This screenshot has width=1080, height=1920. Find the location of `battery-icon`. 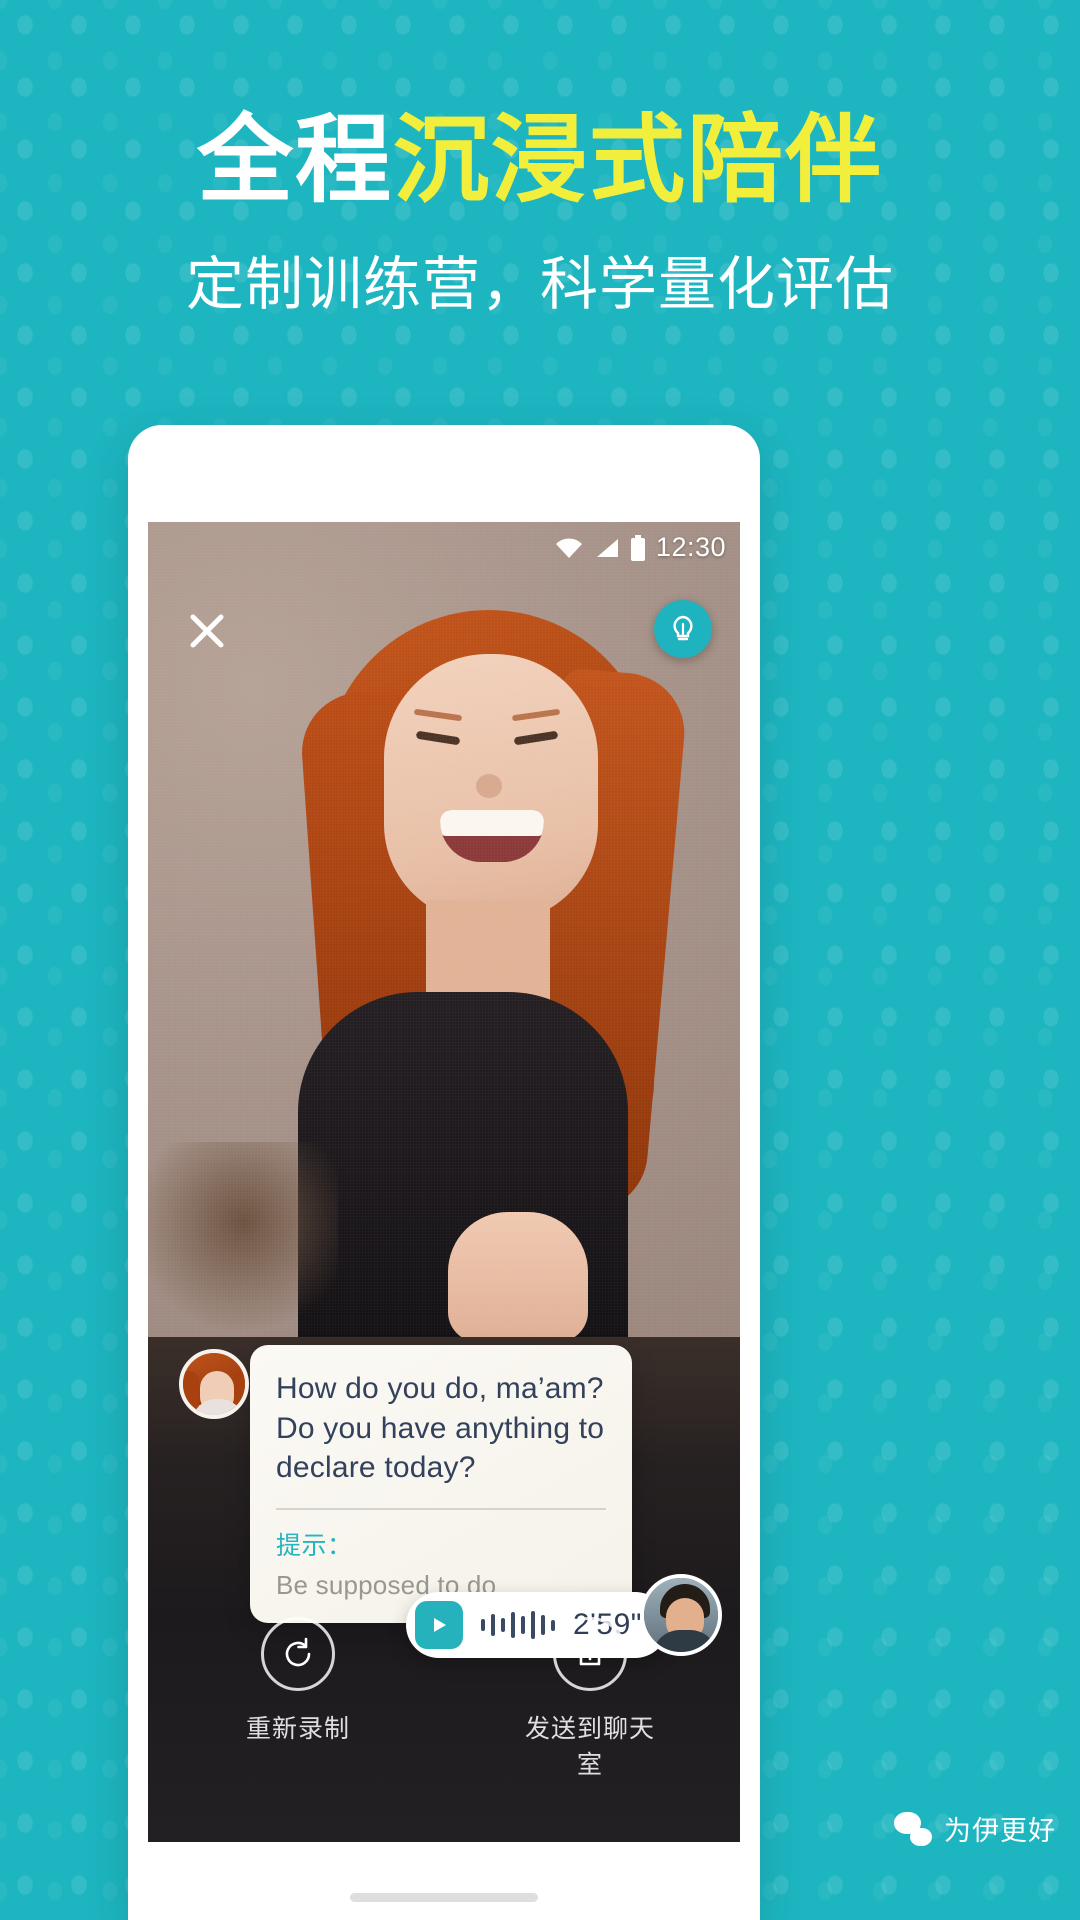

battery-icon is located at coordinates (637, 547).